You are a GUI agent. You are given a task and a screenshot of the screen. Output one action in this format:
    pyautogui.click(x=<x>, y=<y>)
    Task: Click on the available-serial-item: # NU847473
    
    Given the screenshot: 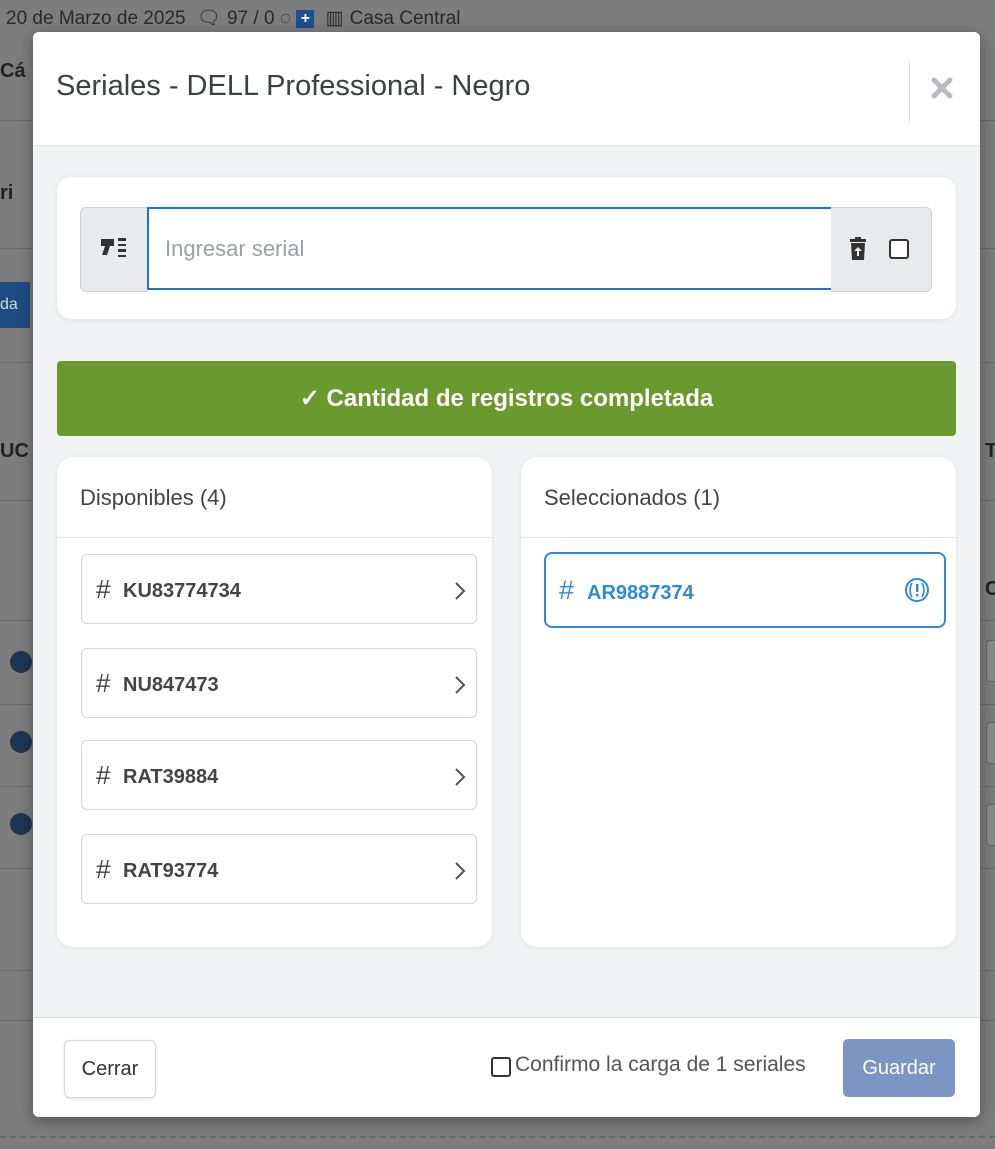 What is the action you would take?
    pyautogui.click(x=279, y=683)
    